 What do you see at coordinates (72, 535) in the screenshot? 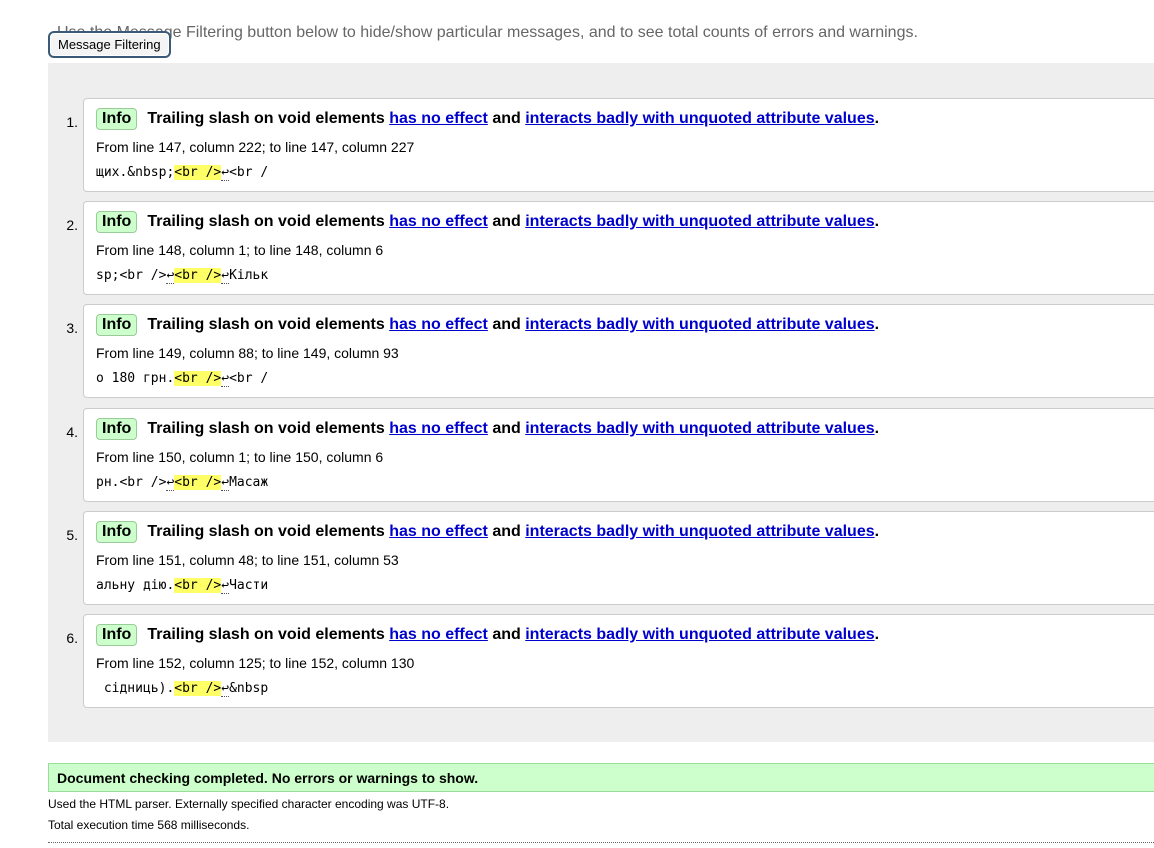
I see `message-number: 5.` at bounding box center [72, 535].